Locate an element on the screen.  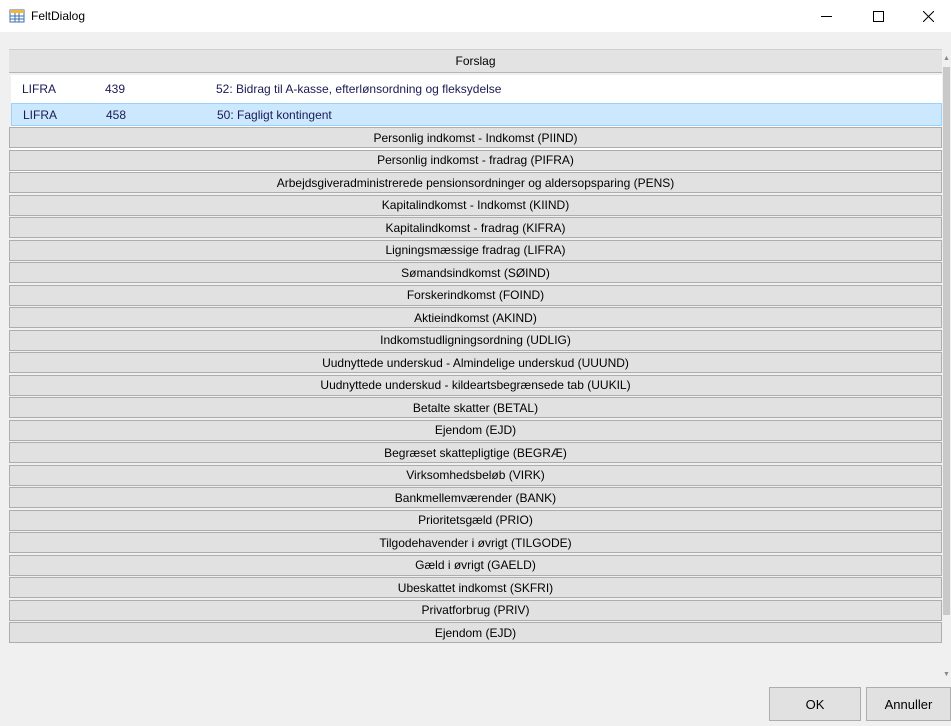
scrollbar-thumb is located at coordinates (946, 341).